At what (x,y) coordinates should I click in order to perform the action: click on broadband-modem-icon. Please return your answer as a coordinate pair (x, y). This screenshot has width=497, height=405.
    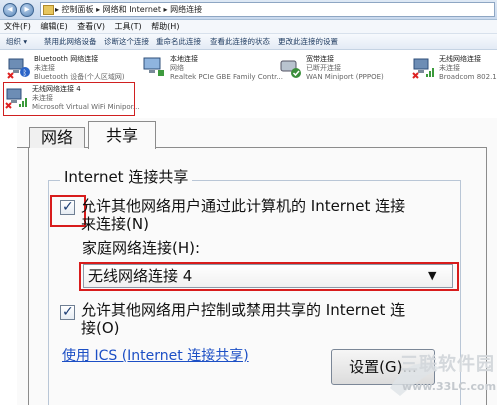
    Looking at the image, I should click on (290, 69).